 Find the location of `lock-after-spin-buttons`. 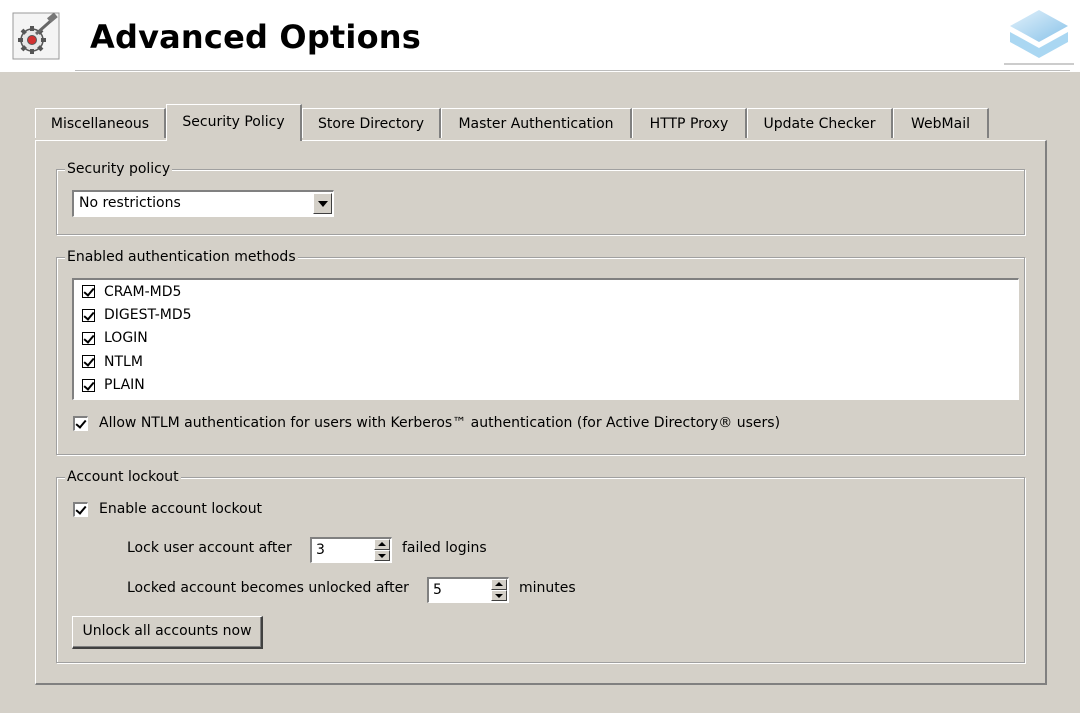

lock-after-spin-buttons is located at coordinates (382, 550).